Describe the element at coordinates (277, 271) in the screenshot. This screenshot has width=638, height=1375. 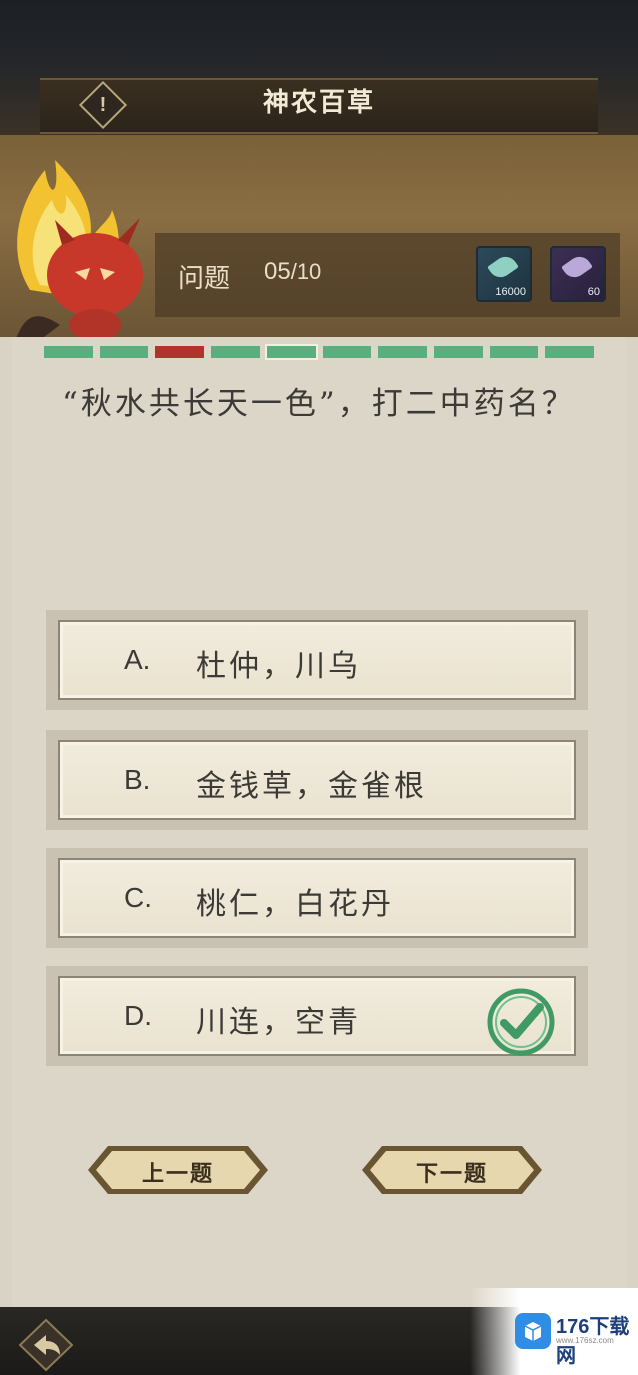
I see `question-current: 05` at that location.